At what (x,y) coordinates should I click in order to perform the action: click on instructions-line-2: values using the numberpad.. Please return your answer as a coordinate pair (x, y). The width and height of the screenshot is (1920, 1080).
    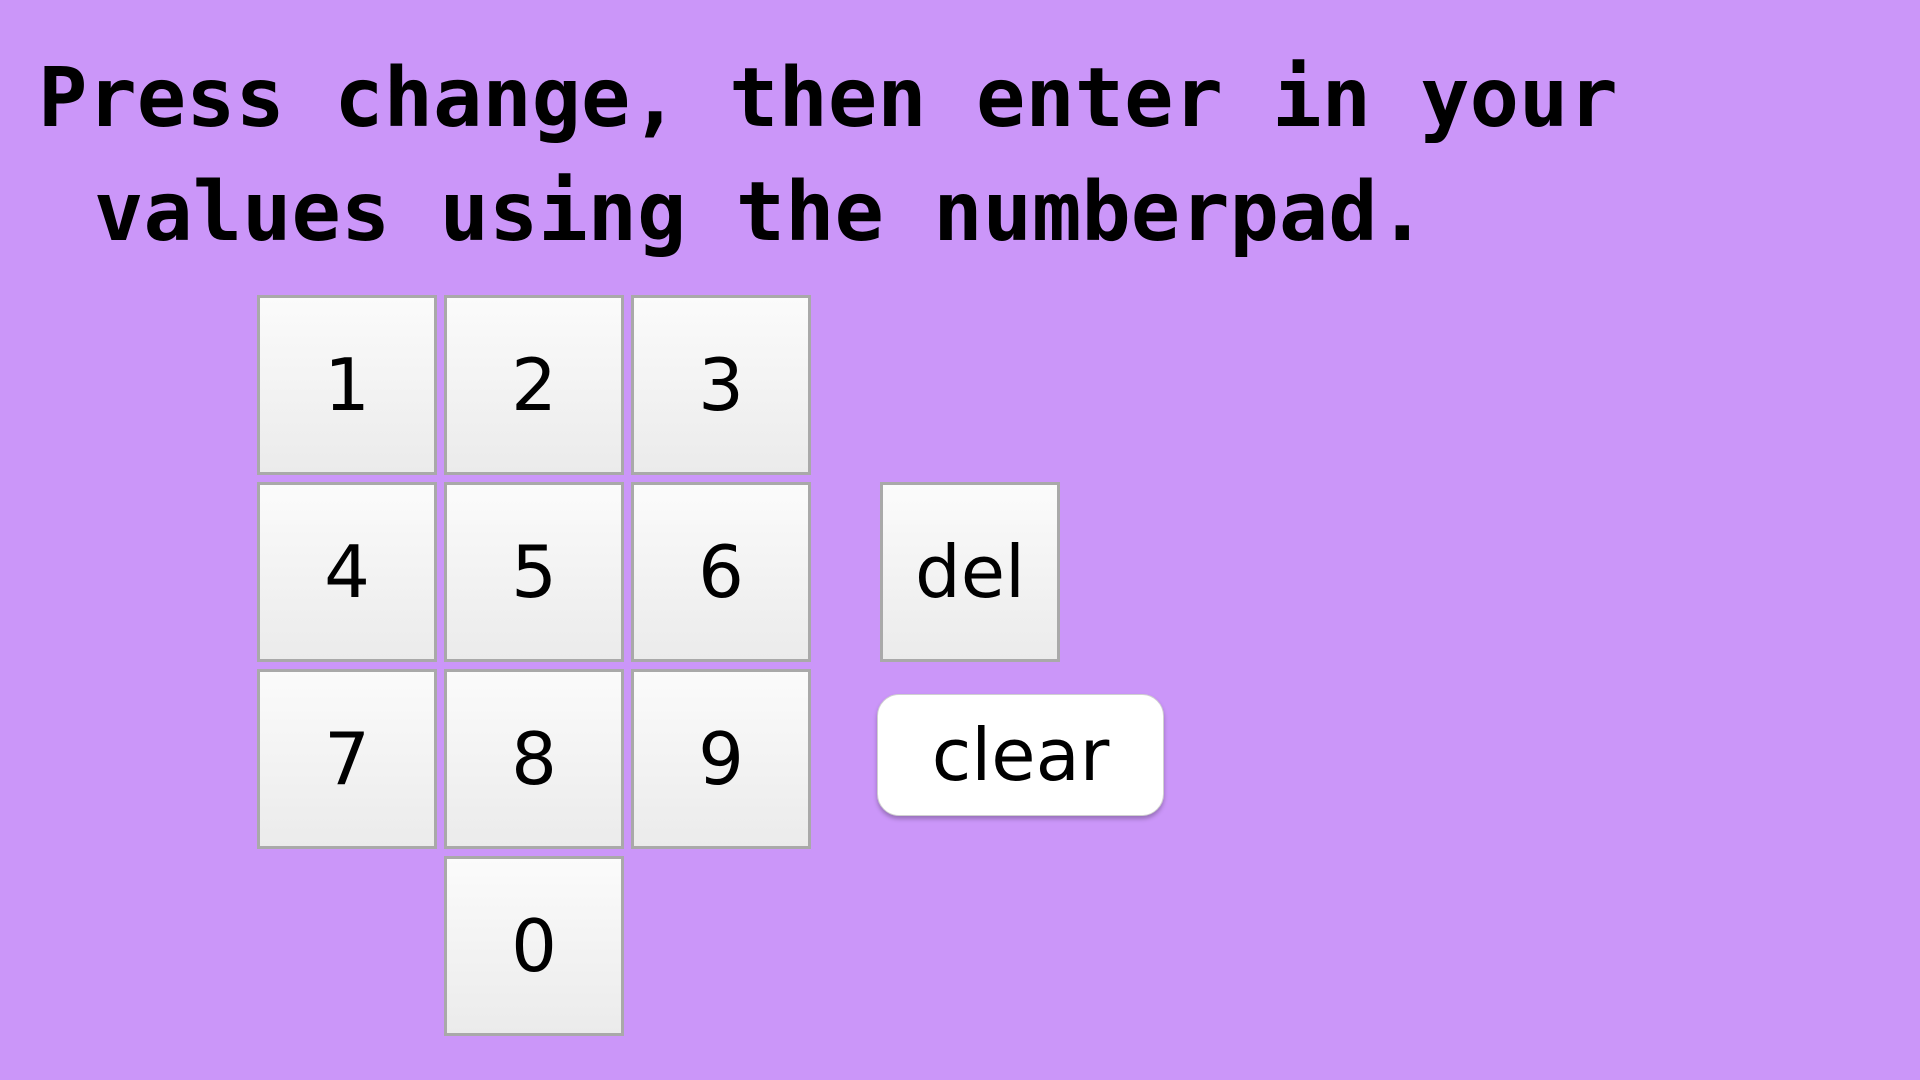
    Looking at the image, I should click on (760, 212).